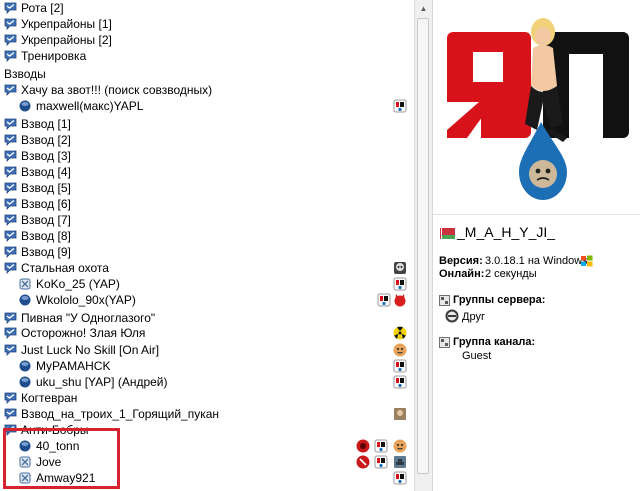 The width and height of the screenshot is (640, 491). What do you see at coordinates (444, 300) in the screenshot?
I see `server-groups-icon` at bounding box center [444, 300].